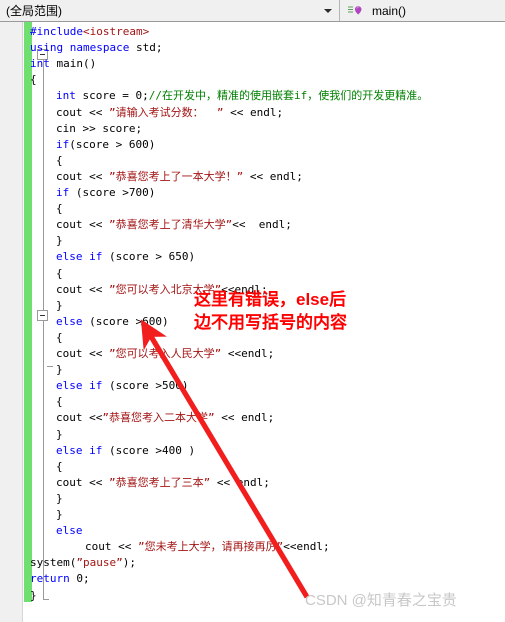 This screenshot has height=622, width=505. I want to click on code-token: ”pause”, so click(99, 563).